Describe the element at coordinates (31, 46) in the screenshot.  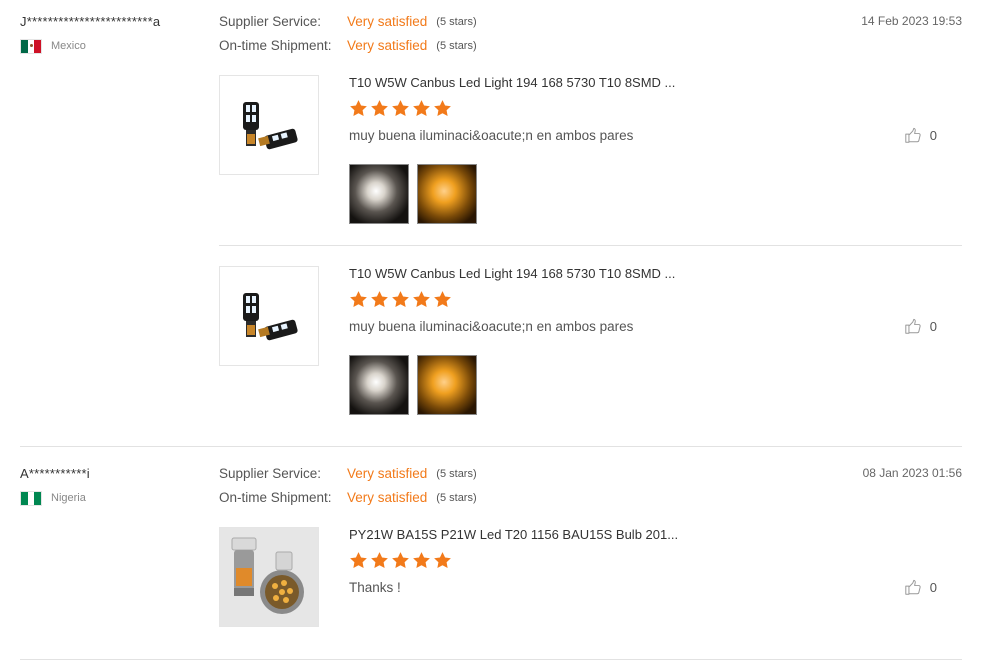
I see `mexico-flag-icon` at that location.